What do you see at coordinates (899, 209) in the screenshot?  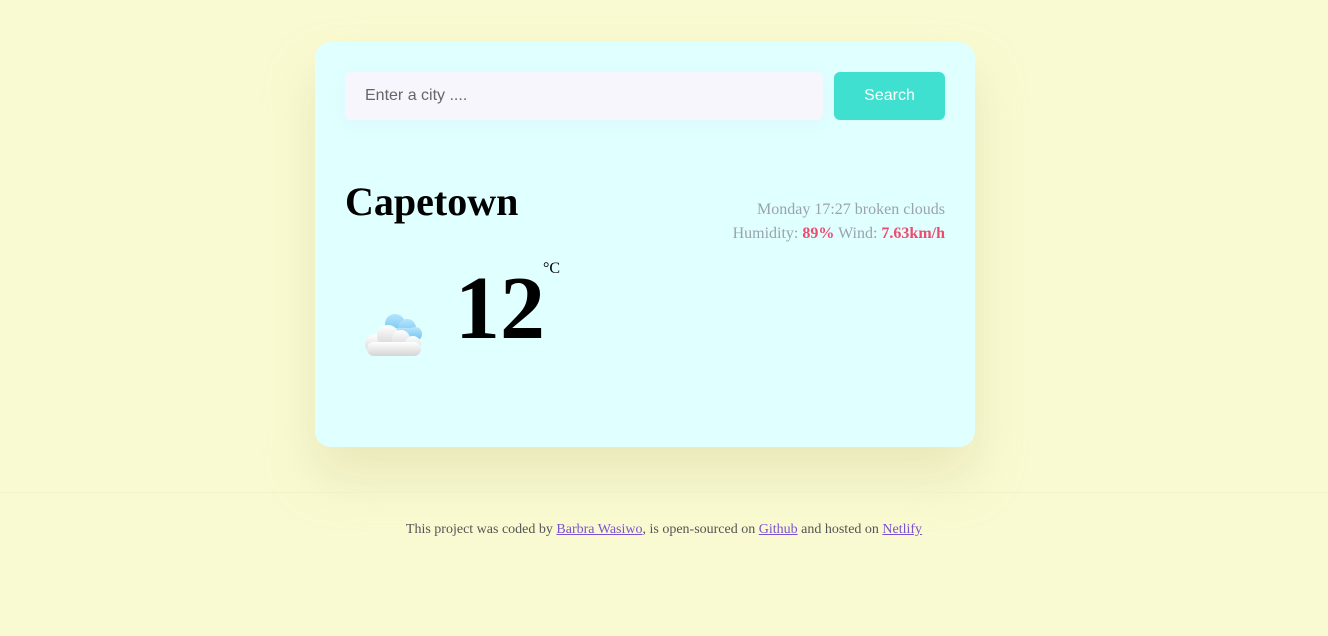 I see `weather-description: broken clouds` at bounding box center [899, 209].